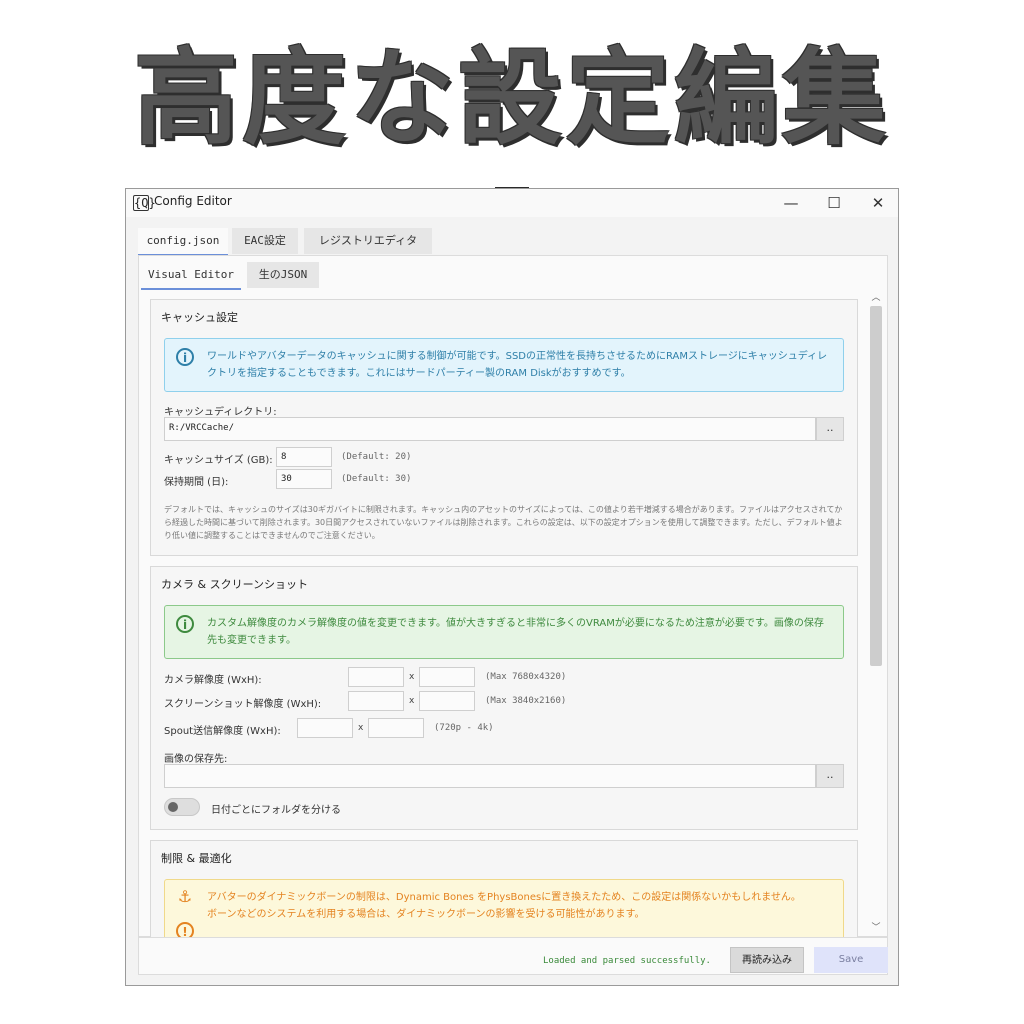 The image size is (1024, 1024). What do you see at coordinates (222, 731) in the screenshot?
I see `spout-res-label: Spout送信解像度 (WxH):` at bounding box center [222, 731].